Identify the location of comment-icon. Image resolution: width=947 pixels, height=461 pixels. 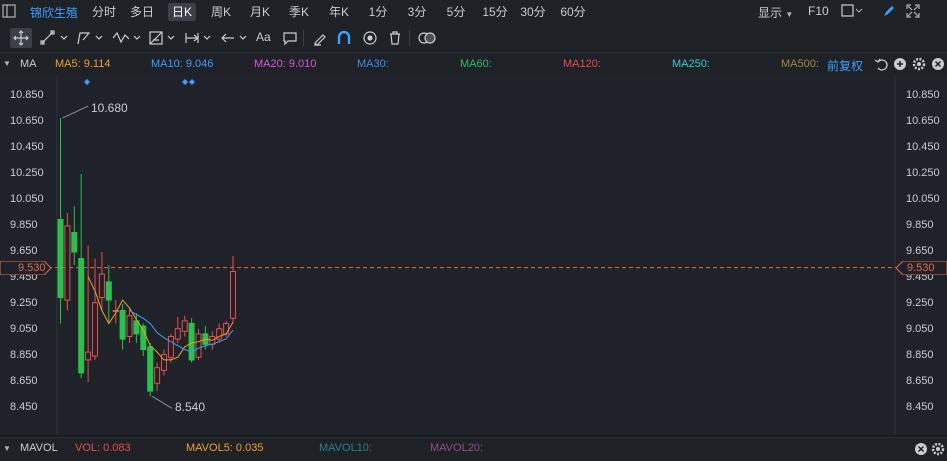
(290, 38).